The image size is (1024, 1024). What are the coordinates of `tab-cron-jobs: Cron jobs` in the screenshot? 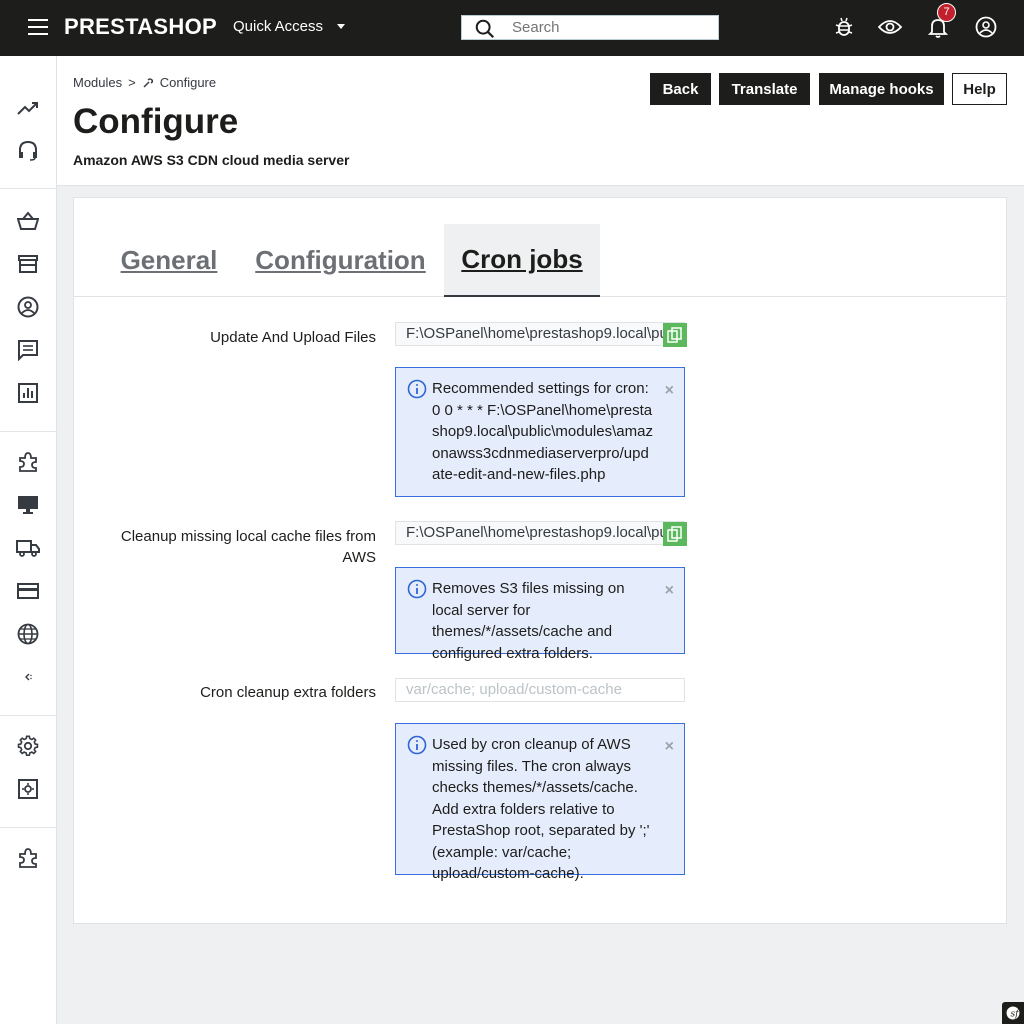 It's located at (522, 260).